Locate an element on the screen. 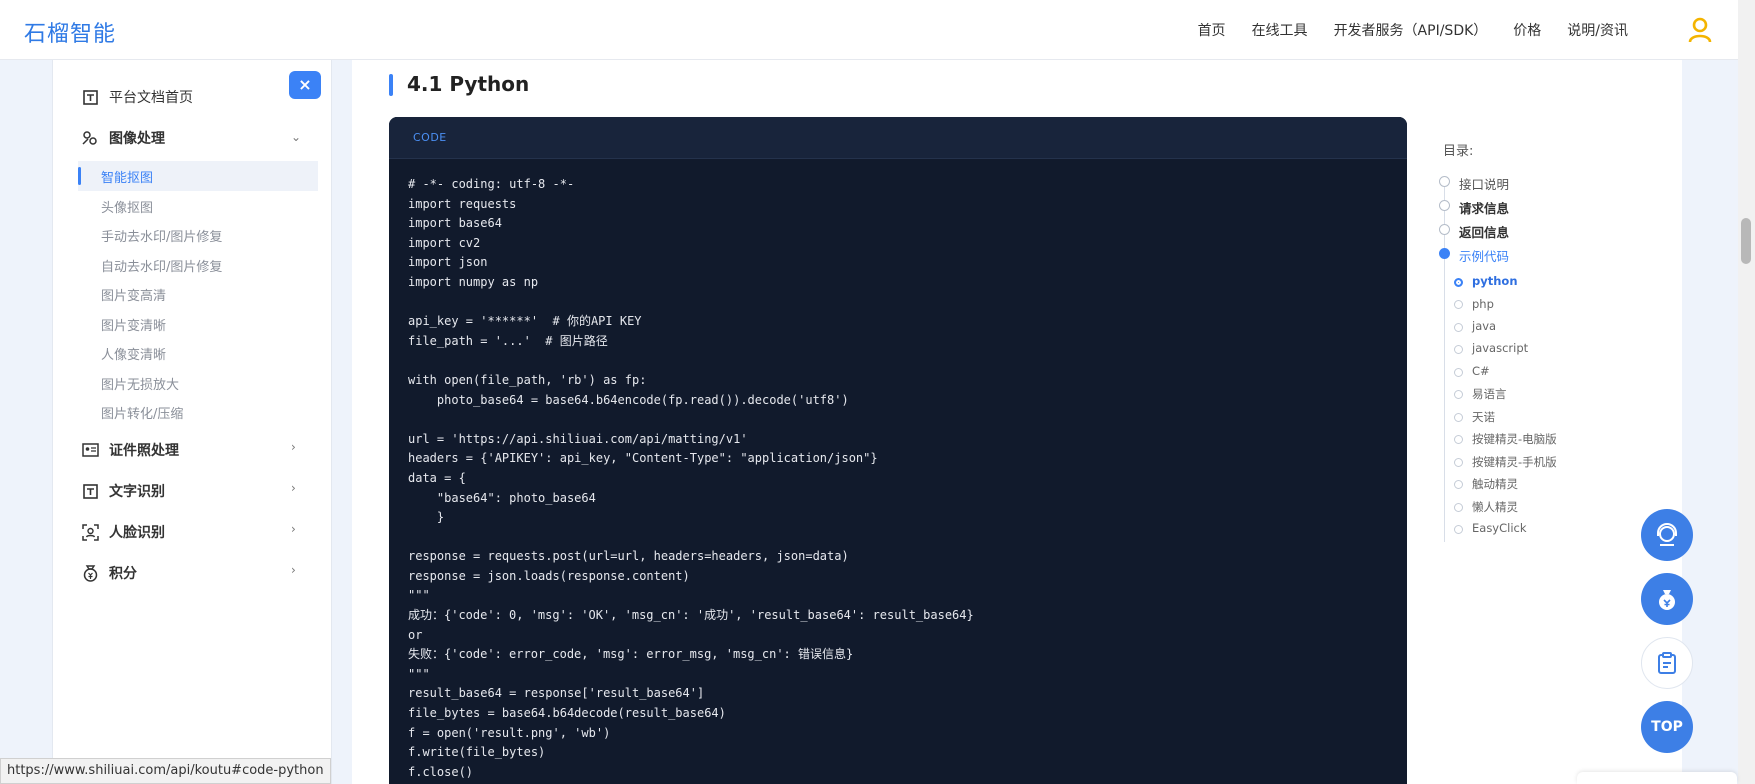 This screenshot has width=1755, height=784. sidebar-group-ocr: 文字识别 is located at coordinates (123, 491).